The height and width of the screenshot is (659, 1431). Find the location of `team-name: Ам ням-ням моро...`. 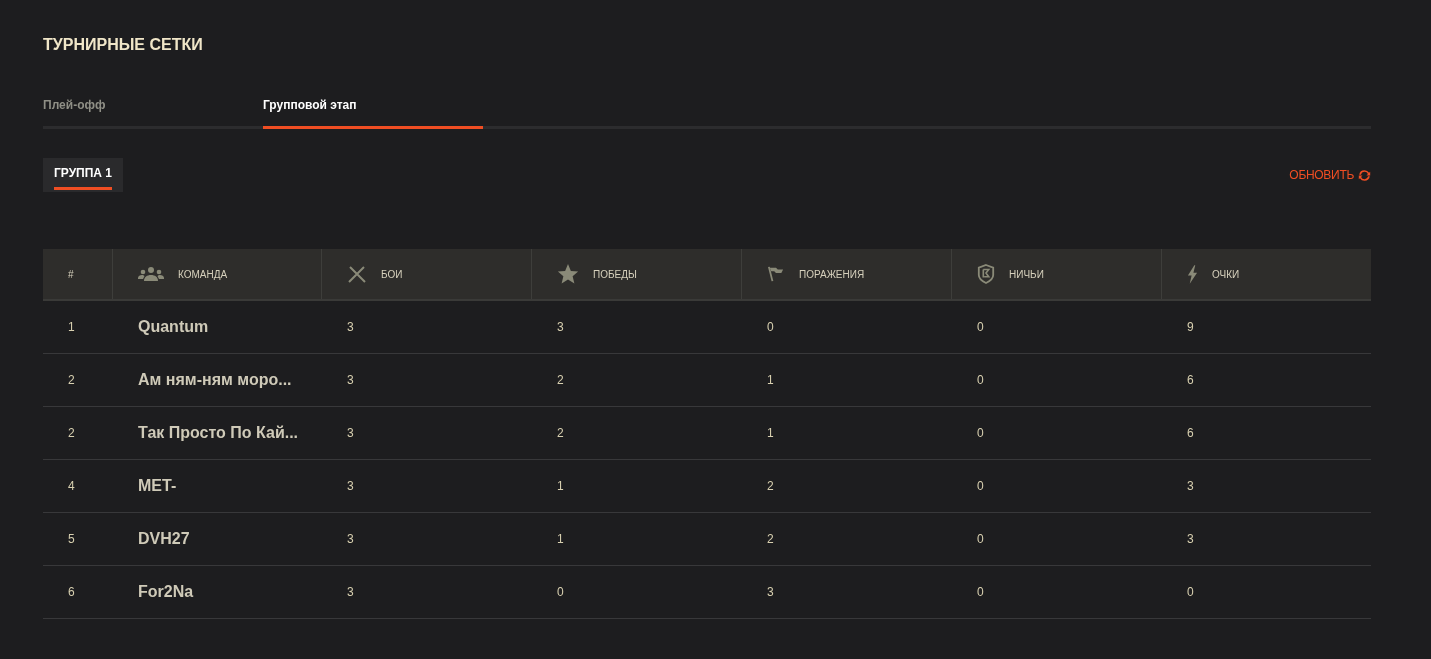

team-name: Ам ням-ням моро... is located at coordinates (215, 380).